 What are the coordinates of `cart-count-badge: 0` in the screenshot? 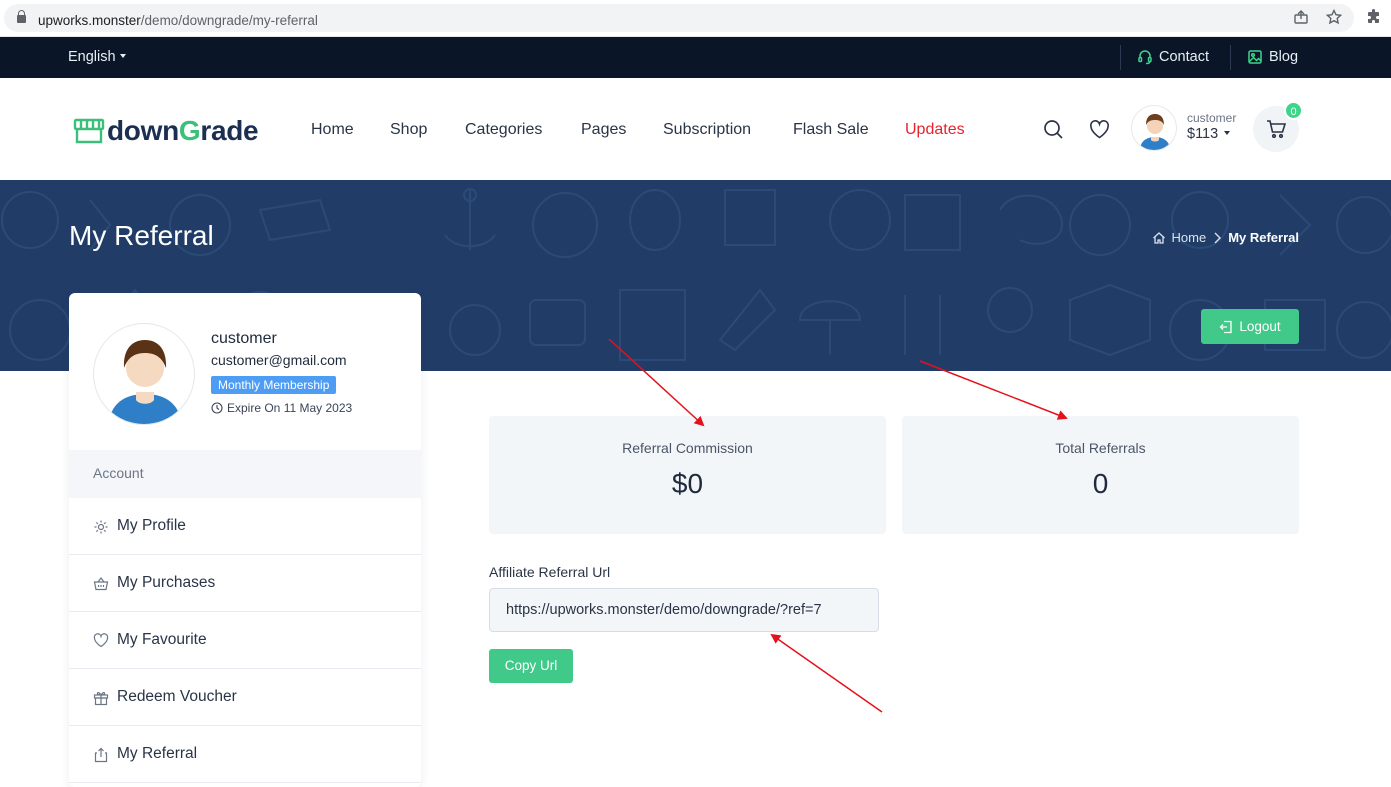 It's located at (1293, 110).